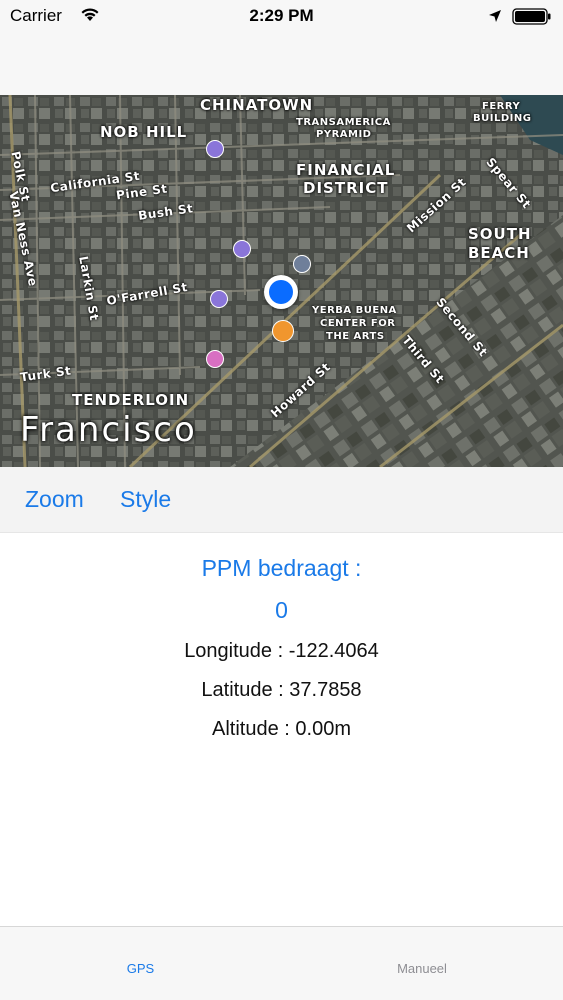  I want to click on map-label-landmark: BUILDING, so click(502, 118).